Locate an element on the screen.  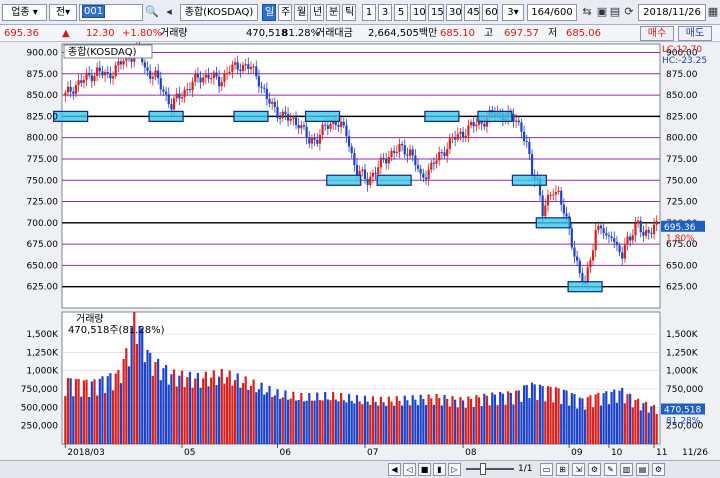
layout-icon: ▥ is located at coordinates (626, 469).